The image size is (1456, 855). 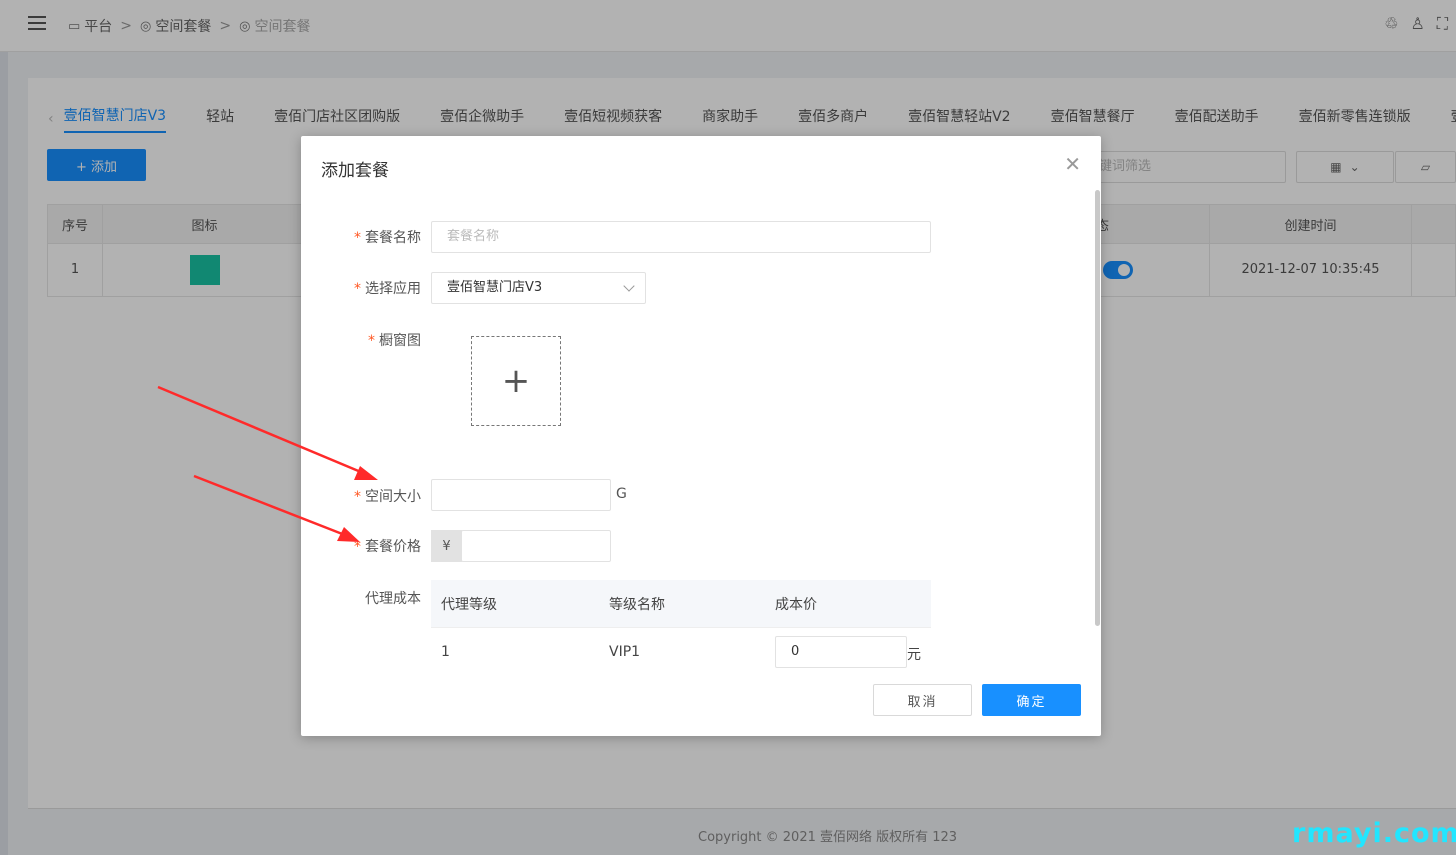 What do you see at coordinates (681, 237) in the screenshot?
I see `package-name-input: 套餐名称` at bounding box center [681, 237].